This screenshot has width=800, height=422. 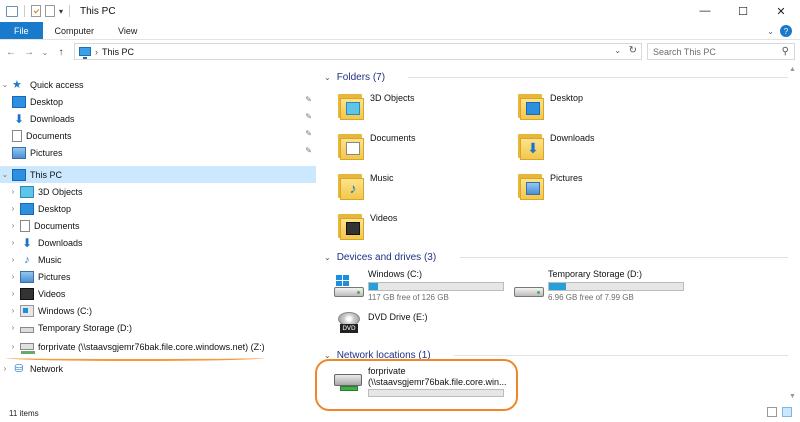 What do you see at coordinates (162, 310) in the screenshot?
I see `nav-windows-c: › Windows (C:)` at bounding box center [162, 310].